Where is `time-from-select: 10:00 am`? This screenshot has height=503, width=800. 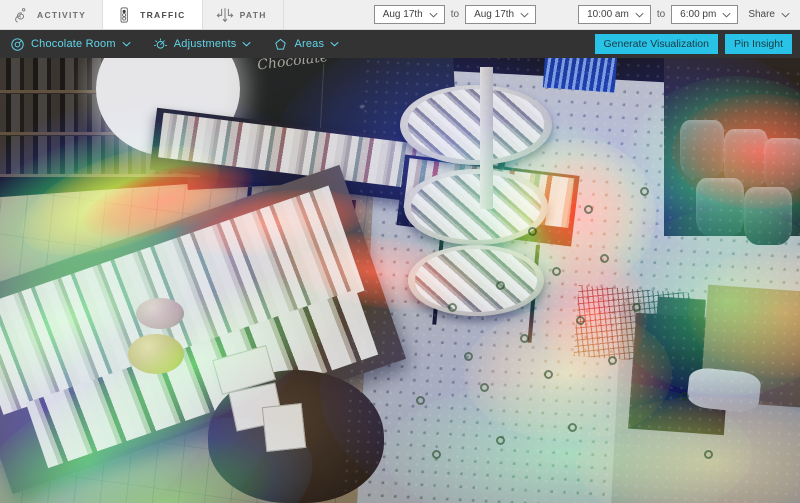
time-from-select: 10:00 am is located at coordinates (614, 14).